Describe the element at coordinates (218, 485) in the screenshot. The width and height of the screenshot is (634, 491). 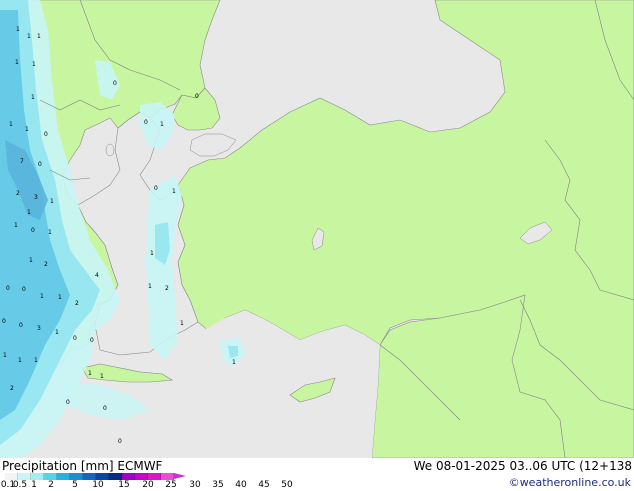
I see `legend-tick-label: 35` at that location.